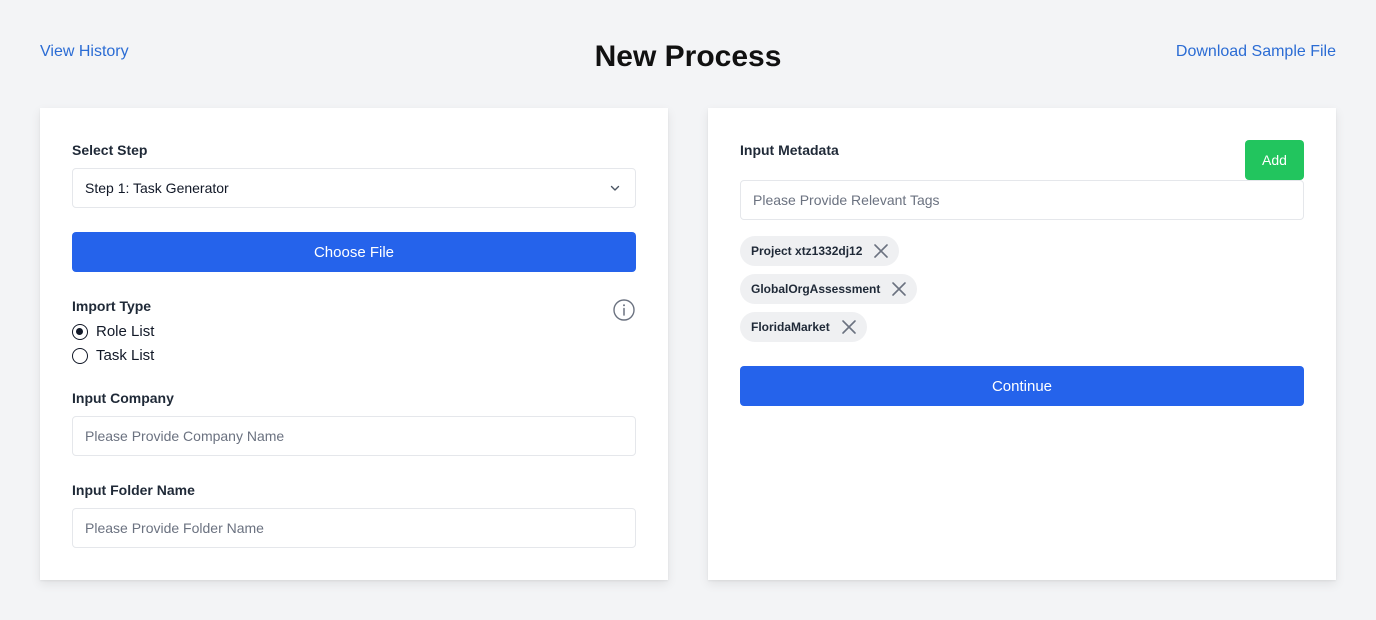 This screenshot has height=620, width=1376. I want to click on radio-task-list-label: Task List, so click(125, 355).